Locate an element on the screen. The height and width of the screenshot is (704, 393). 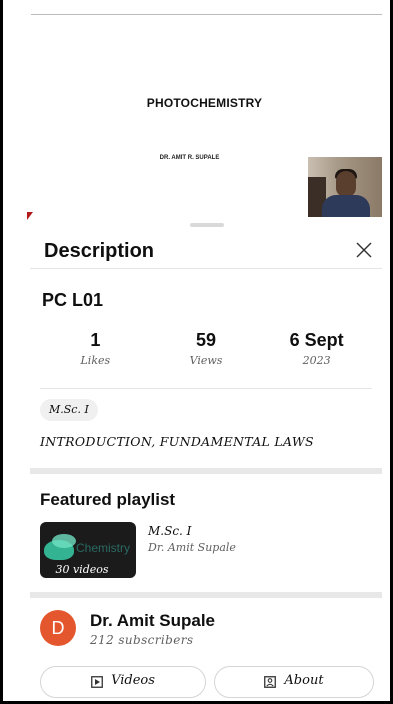
header-divider is located at coordinates (206, 268).